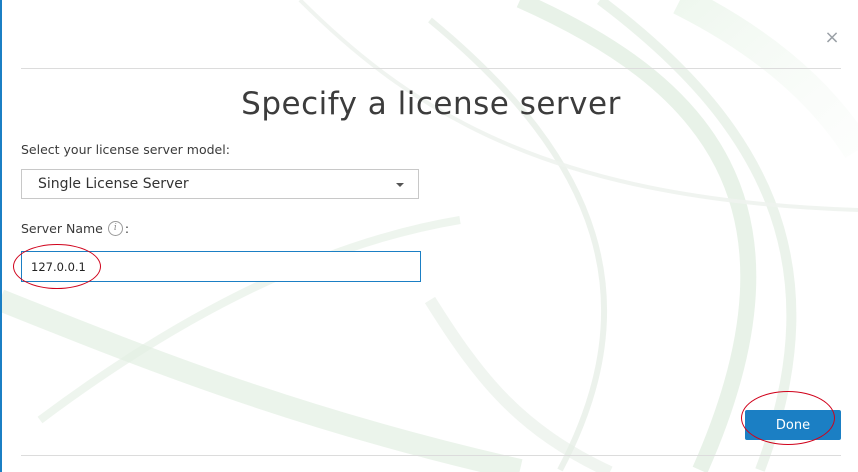 Image resolution: width=858 pixels, height=472 pixels. I want to click on info-icon: i, so click(115, 228).